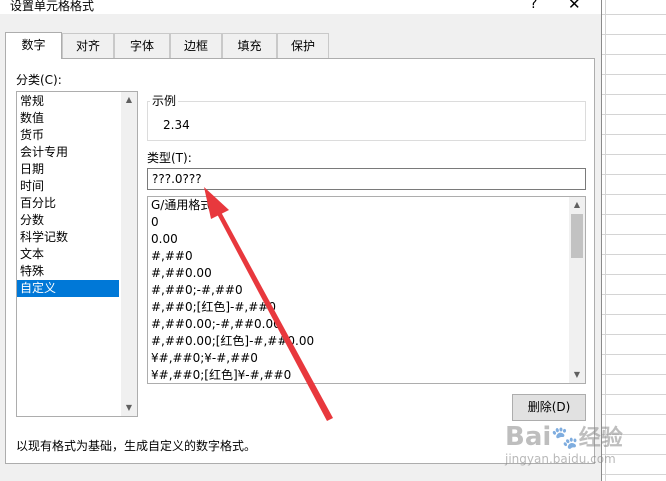  I want to click on category-item-time: 时间, so click(77, 186).